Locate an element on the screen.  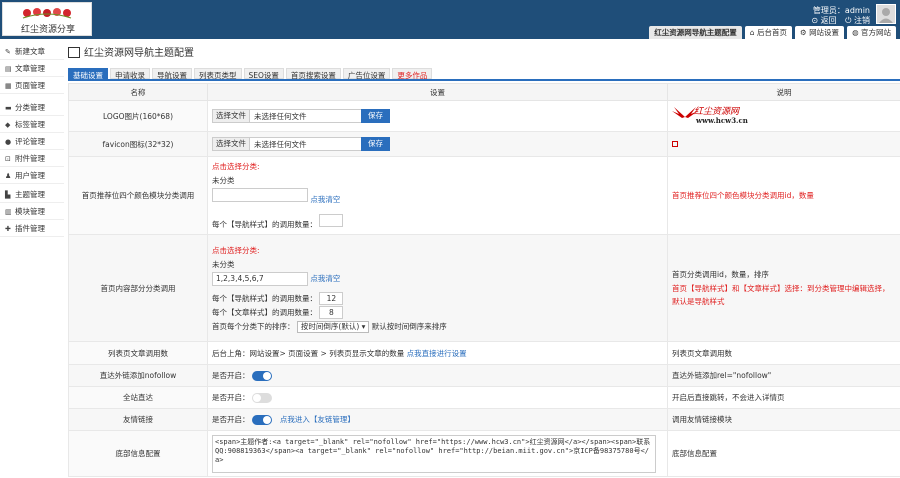
friend-toggle is located at coordinates (261, 420).